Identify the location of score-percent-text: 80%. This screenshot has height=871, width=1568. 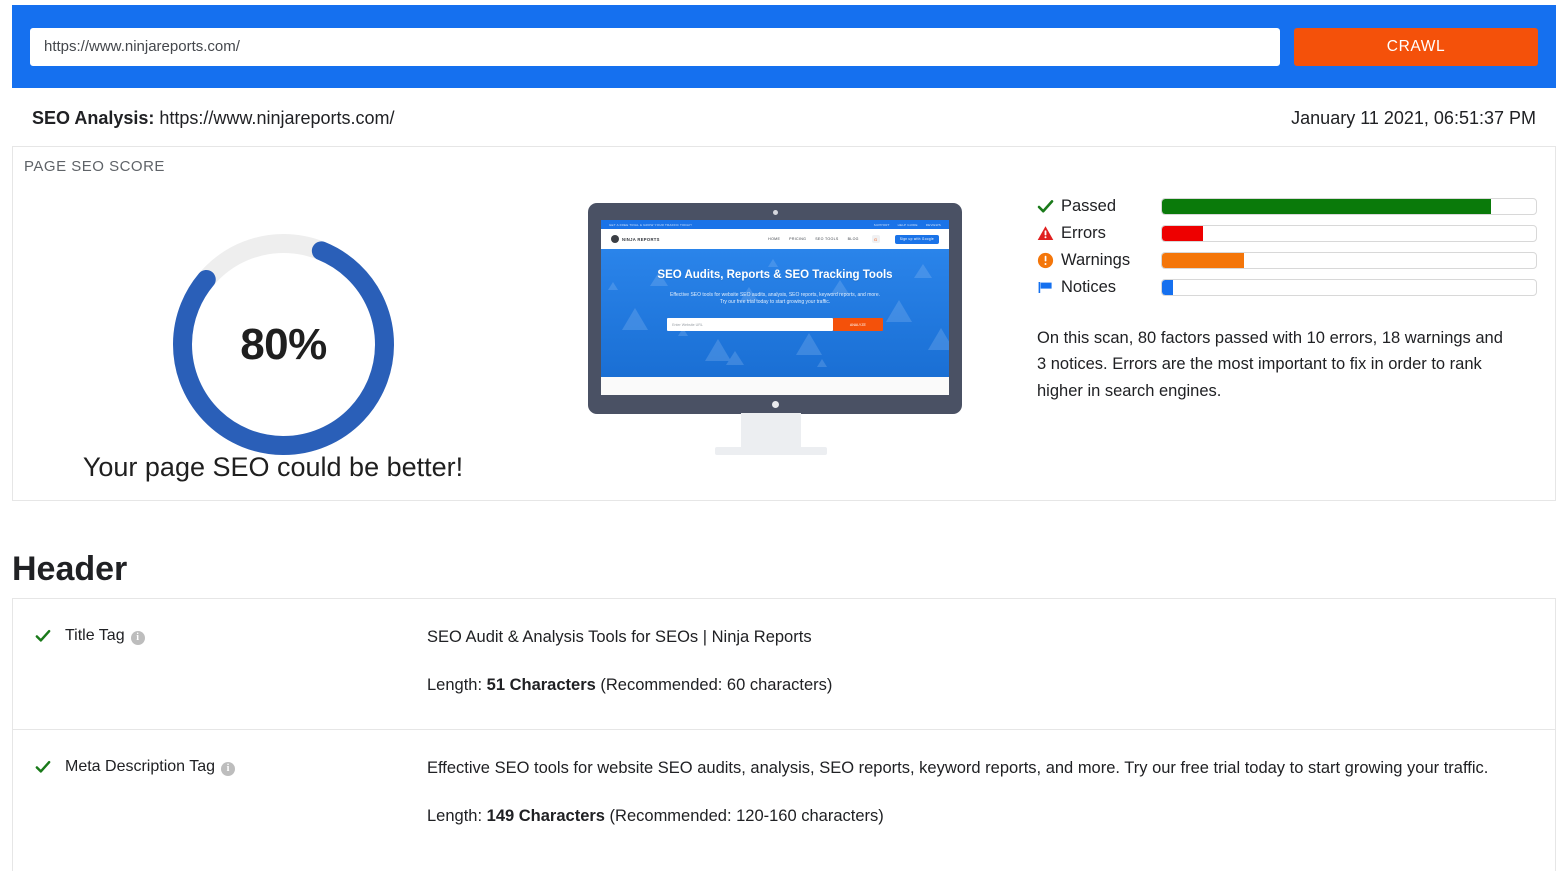
(283, 344).